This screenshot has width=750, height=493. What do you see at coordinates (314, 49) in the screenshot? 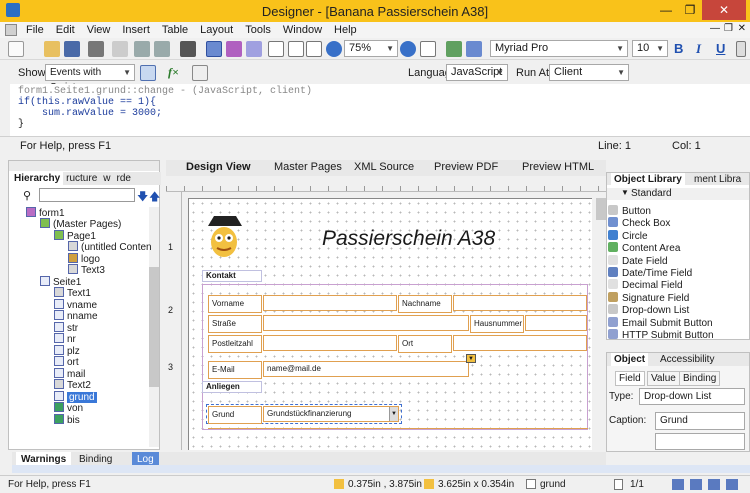
I see `fit-height-icon` at bounding box center [314, 49].